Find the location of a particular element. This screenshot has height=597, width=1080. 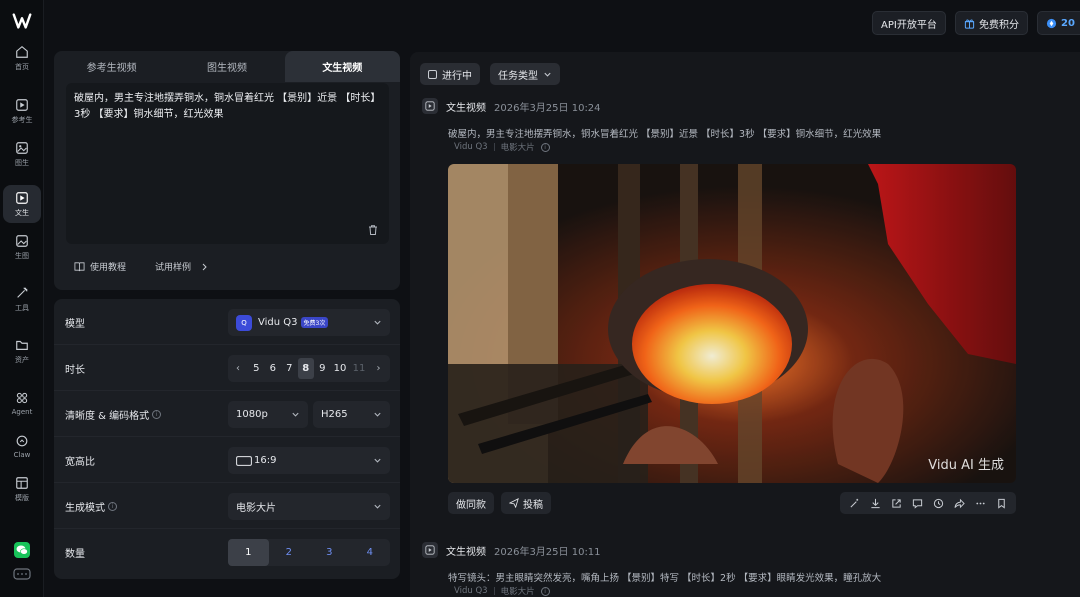

task-header: 文生视频 2026年3月25日 10:11 is located at coordinates (511, 550).